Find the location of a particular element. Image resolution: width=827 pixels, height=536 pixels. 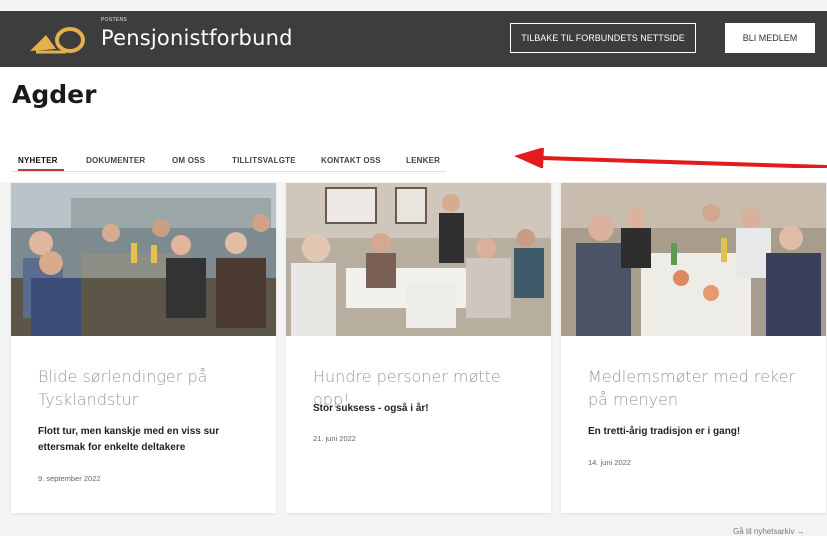

news-photo-tour-group is located at coordinates (143, 259).